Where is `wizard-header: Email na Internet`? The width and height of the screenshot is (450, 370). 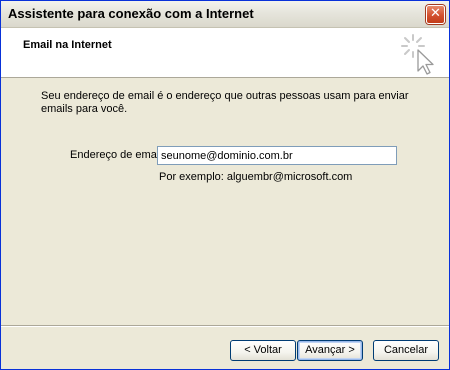 wizard-header: Email na Internet is located at coordinates (225, 53).